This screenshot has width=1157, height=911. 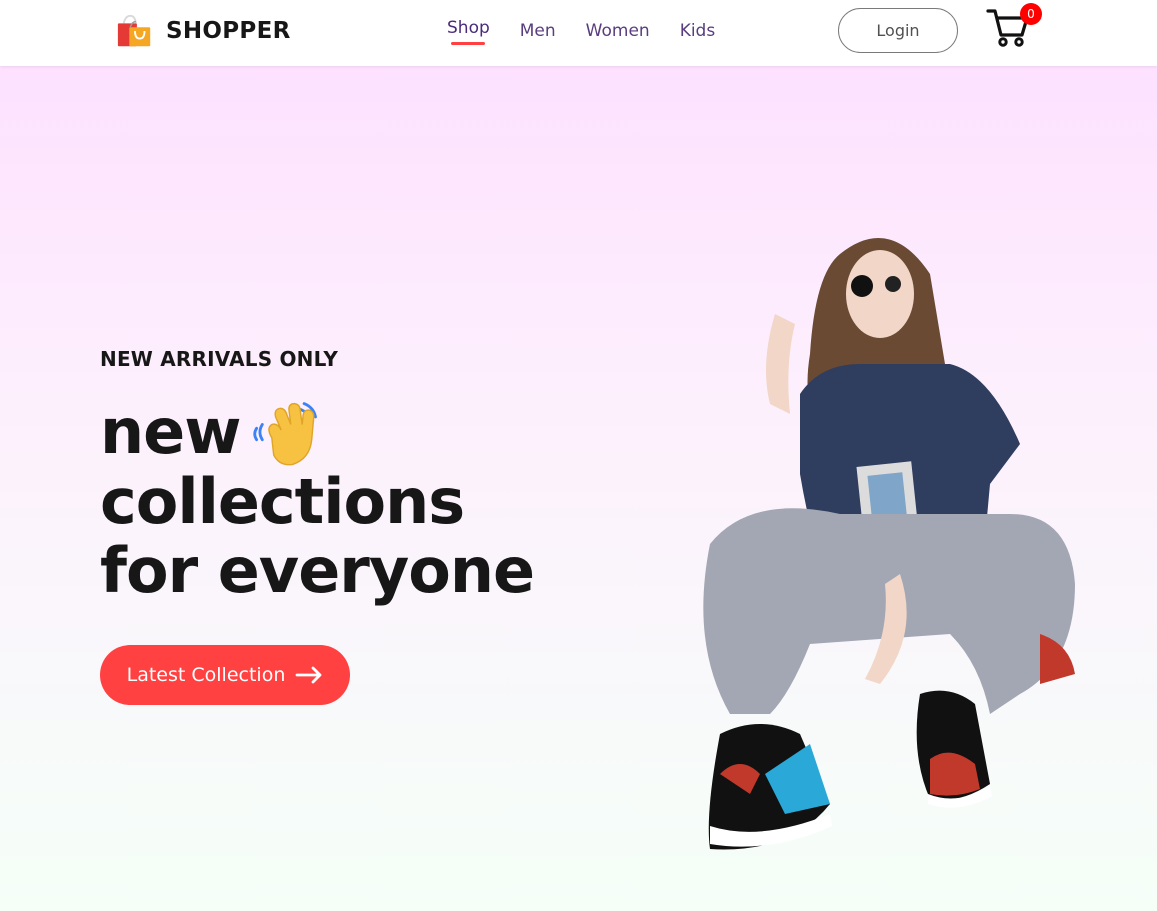 What do you see at coordinates (898, 30) in the screenshot?
I see `login-button: Login` at bounding box center [898, 30].